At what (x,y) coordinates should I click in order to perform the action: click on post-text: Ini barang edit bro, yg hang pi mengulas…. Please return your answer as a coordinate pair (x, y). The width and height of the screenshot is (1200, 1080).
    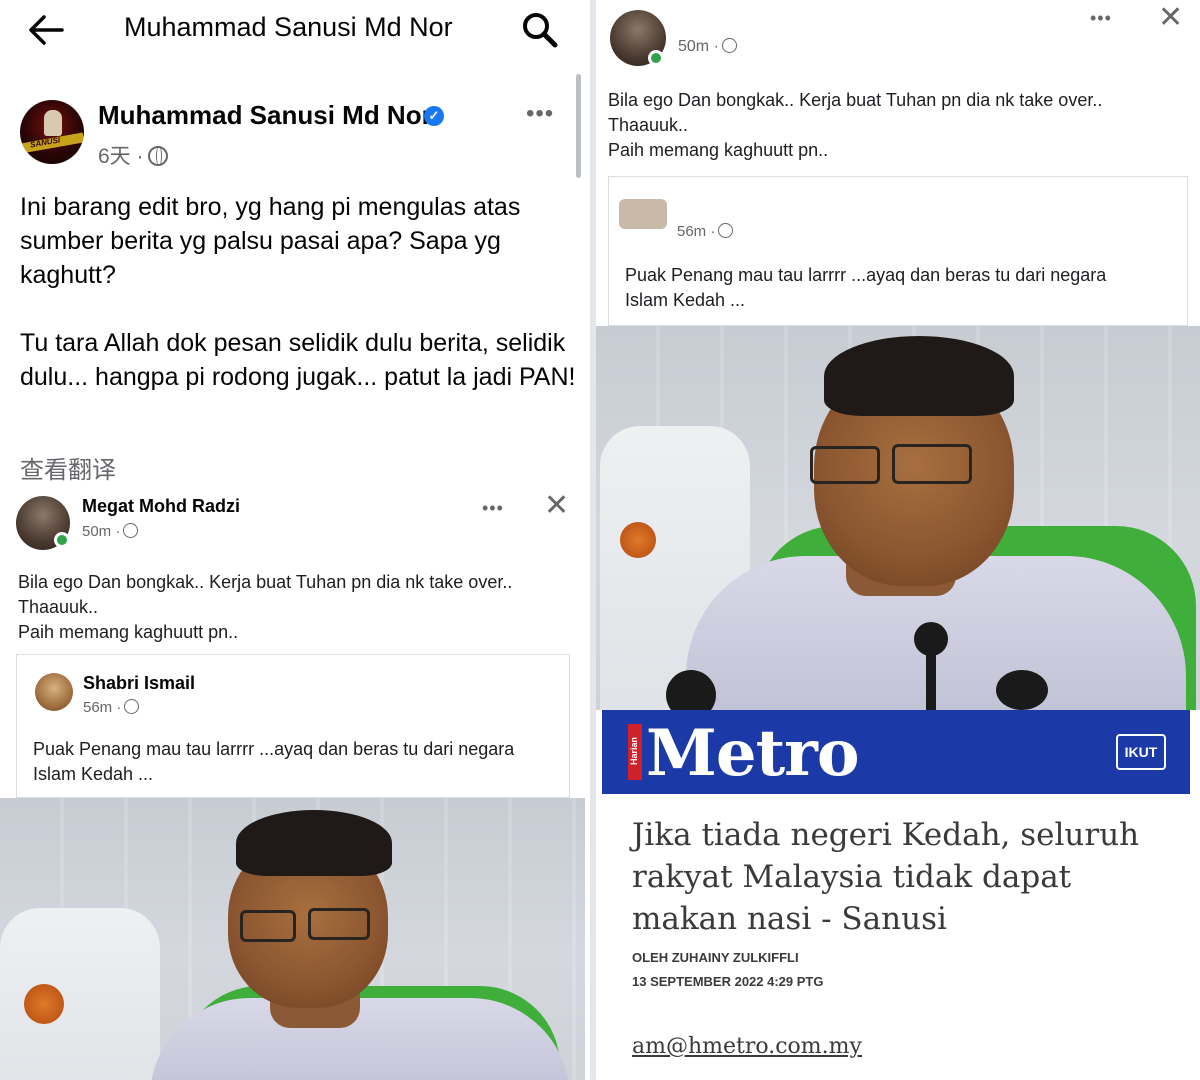
    Looking at the image, I should click on (298, 292).